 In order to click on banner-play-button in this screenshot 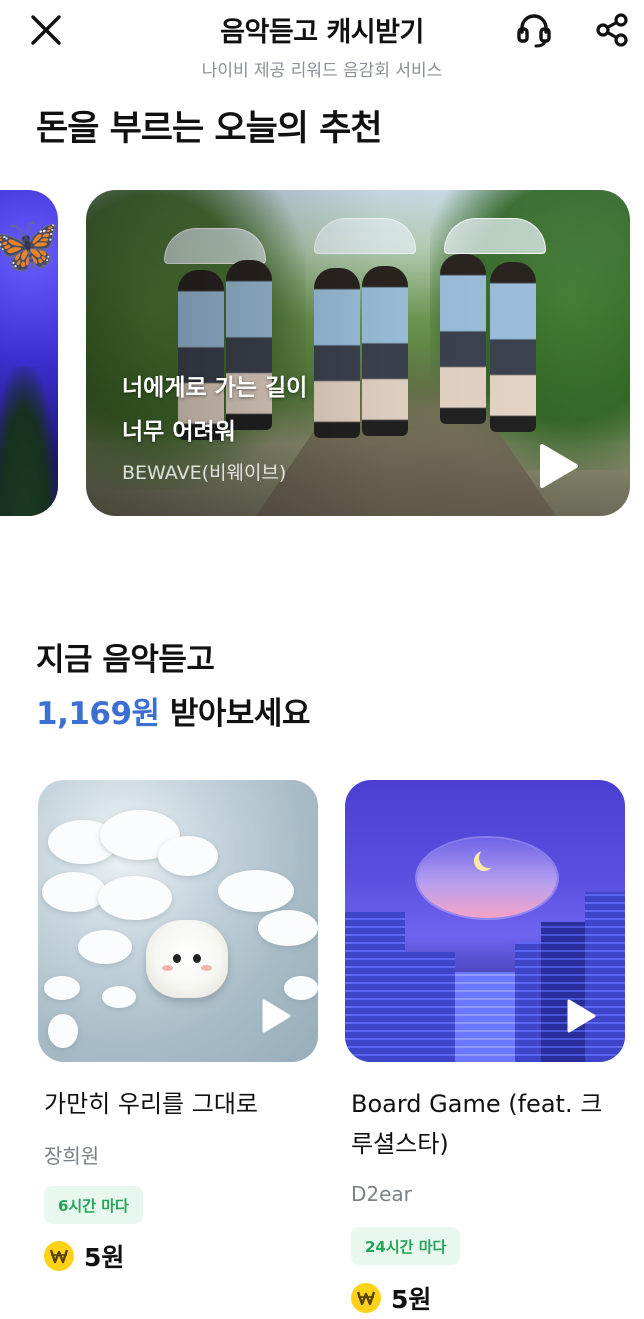, I will do `click(558, 466)`.